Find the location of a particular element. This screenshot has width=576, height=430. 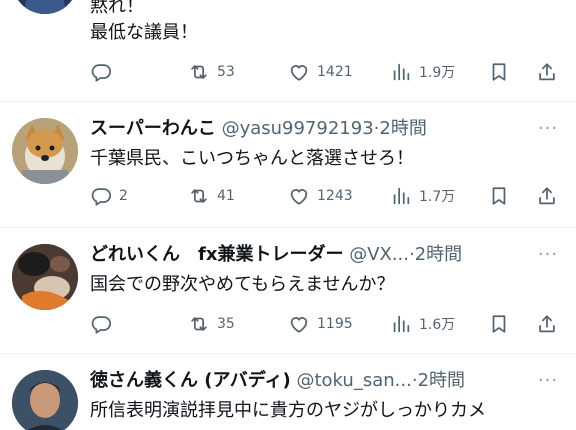

reply-count: 2 is located at coordinates (123, 196).